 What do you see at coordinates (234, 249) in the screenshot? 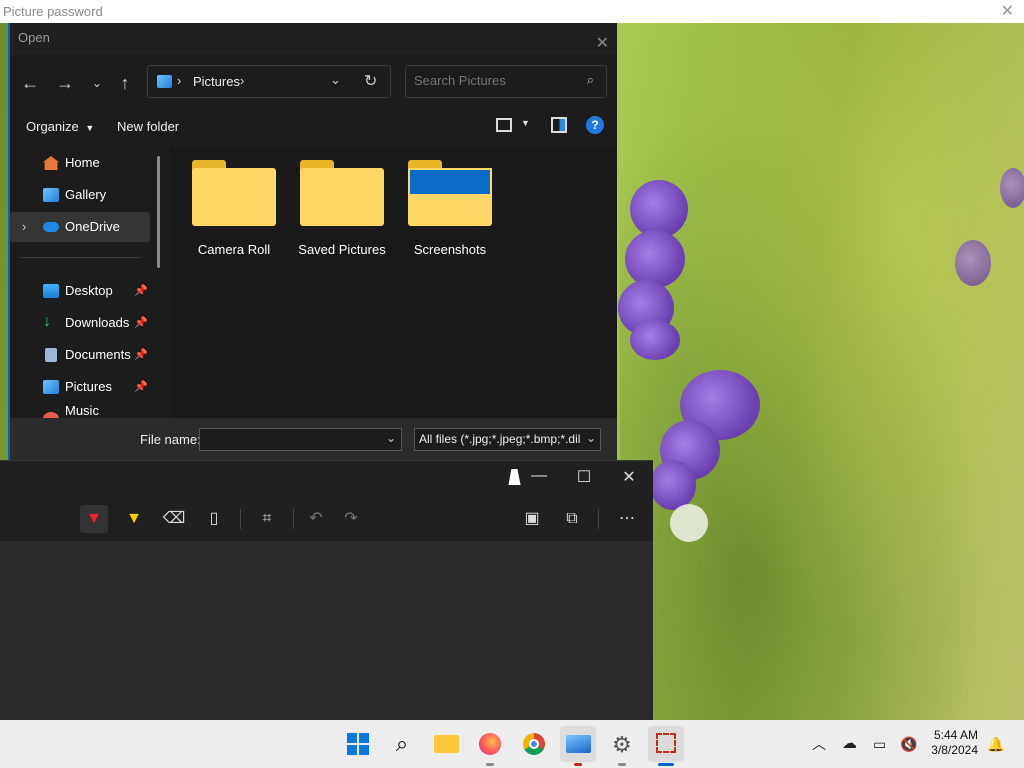
I see `folder-name: Camera Roll` at bounding box center [234, 249].